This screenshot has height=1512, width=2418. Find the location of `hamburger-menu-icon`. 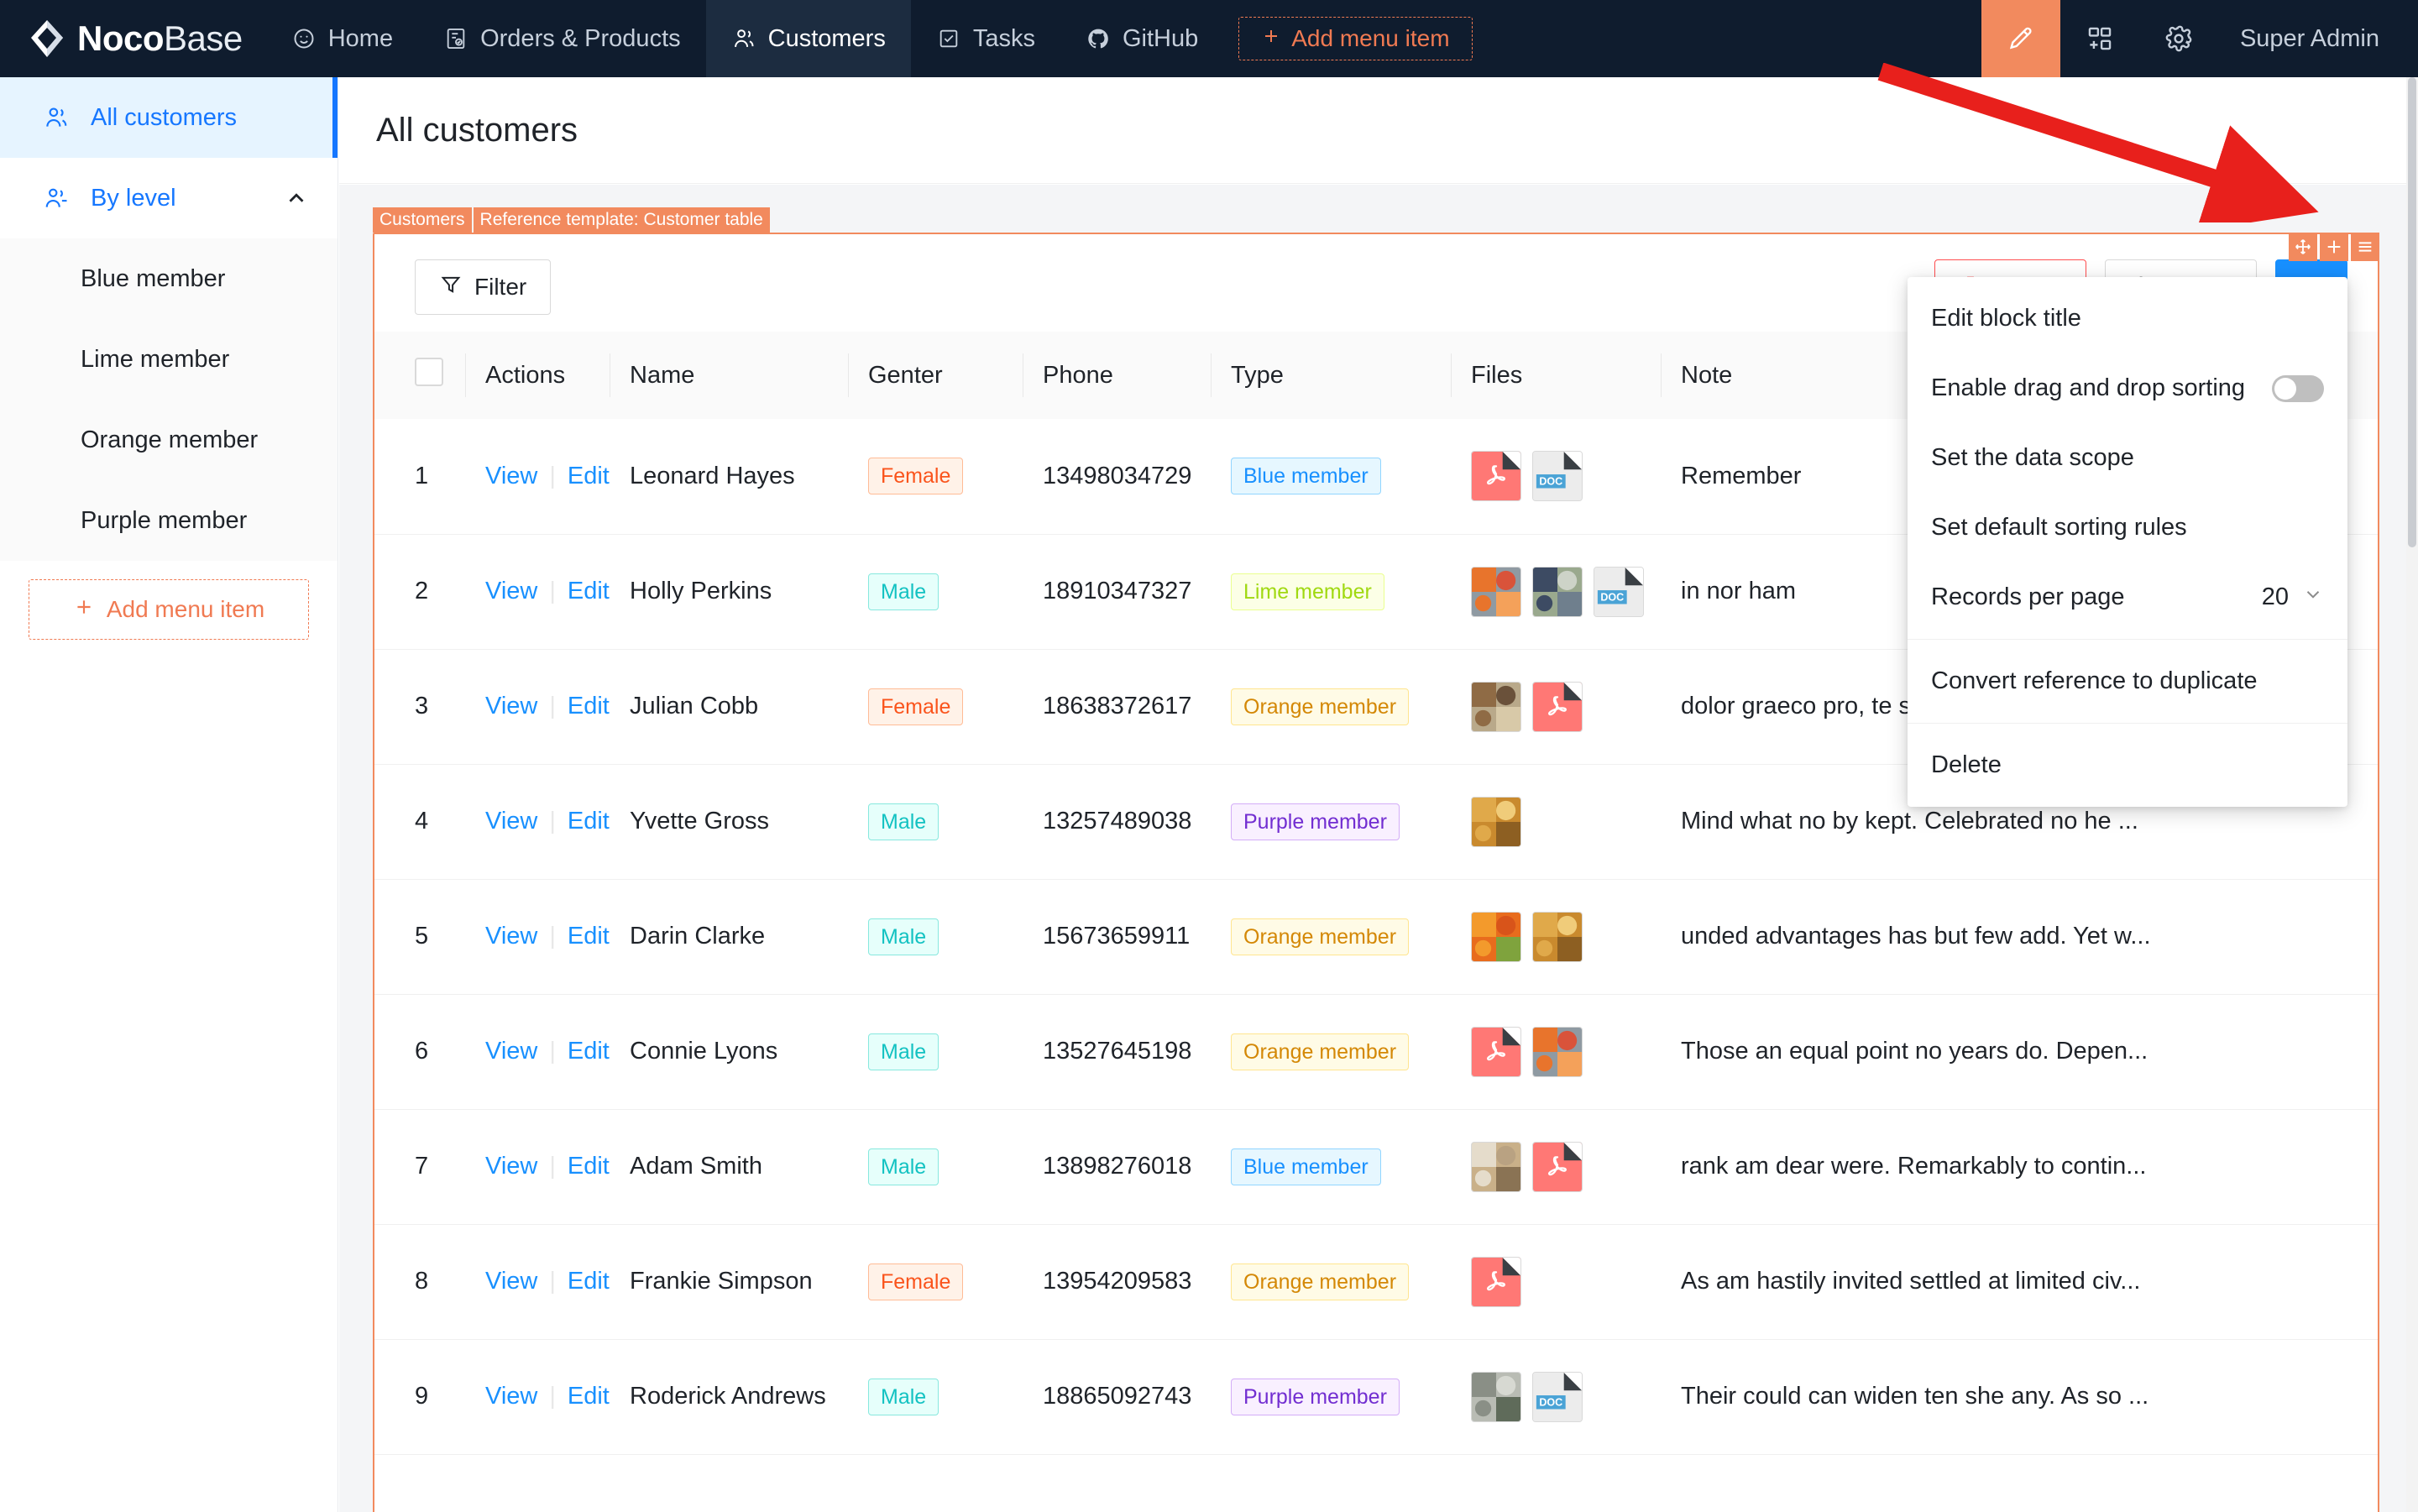

hamburger-menu-icon is located at coordinates (2365, 247).